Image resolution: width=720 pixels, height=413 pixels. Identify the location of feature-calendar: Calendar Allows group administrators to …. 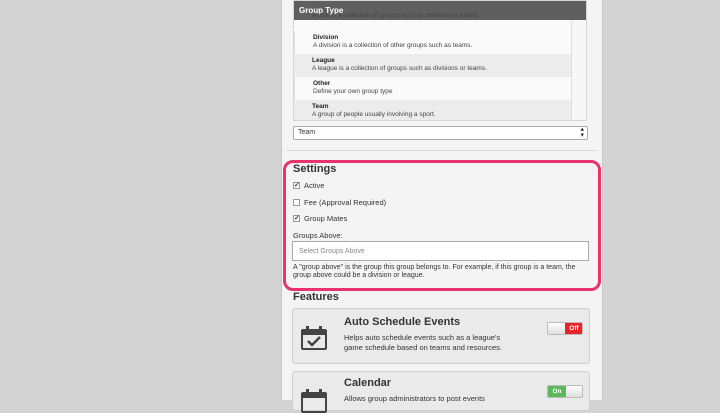
(441, 392).